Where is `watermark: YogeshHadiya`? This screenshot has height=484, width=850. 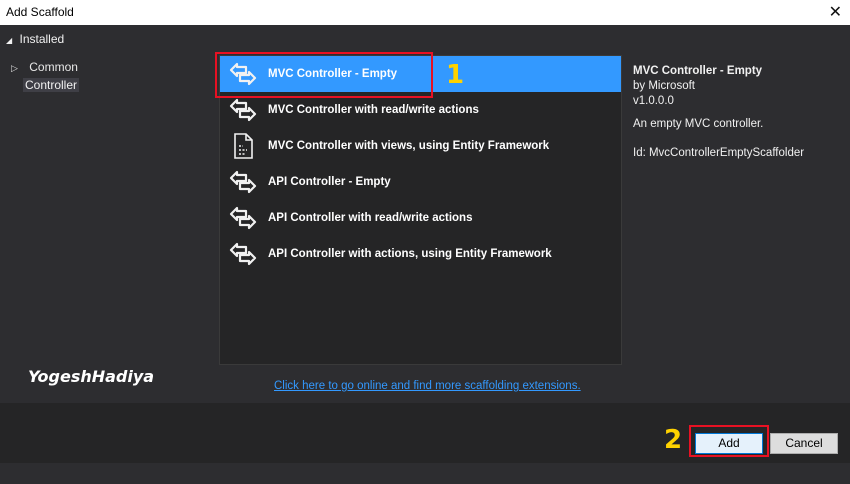 watermark: YogeshHadiya is located at coordinates (91, 376).